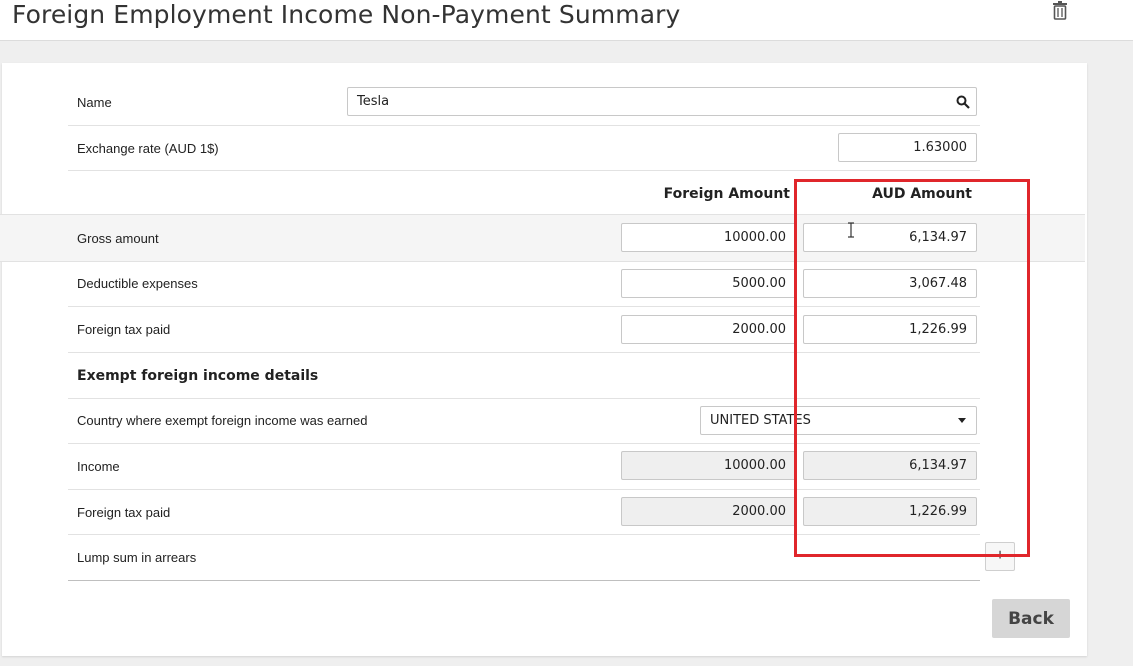 The image size is (1133, 666). Describe the element at coordinates (148, 148) in the screenshot. I see `exchange-rate-label: Exchange rate (AUD 1$)` at that location.